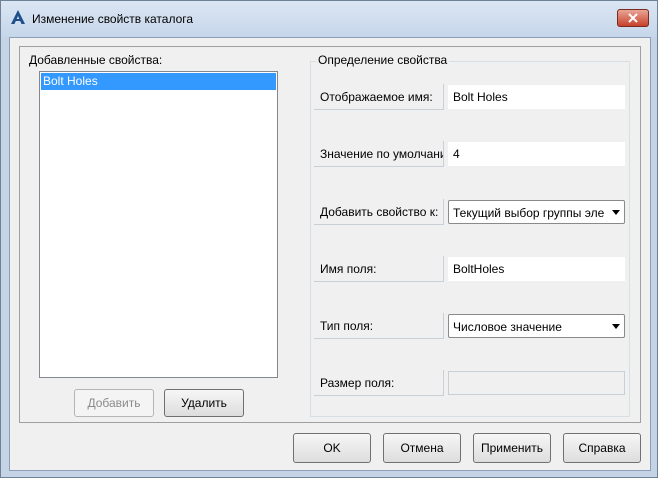 The width and height of the screenshot is (660, 480). What do you see at coordinates (18, 17) in the screenshot?
I see `autocad-app-icon` at bounding box center [18, 17].